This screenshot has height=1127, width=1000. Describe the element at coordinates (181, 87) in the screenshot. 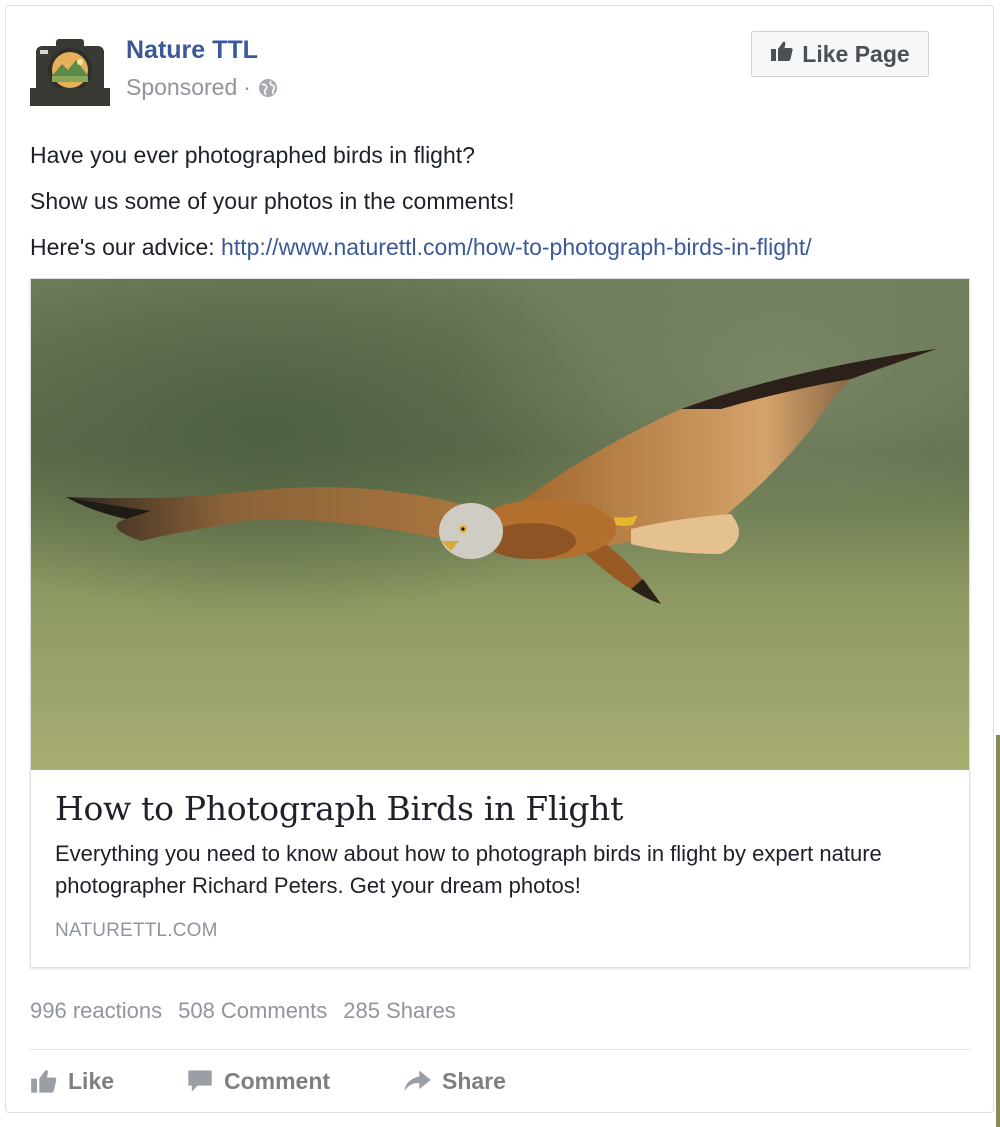

I see `sponsored-label: Sponsored` at that location.